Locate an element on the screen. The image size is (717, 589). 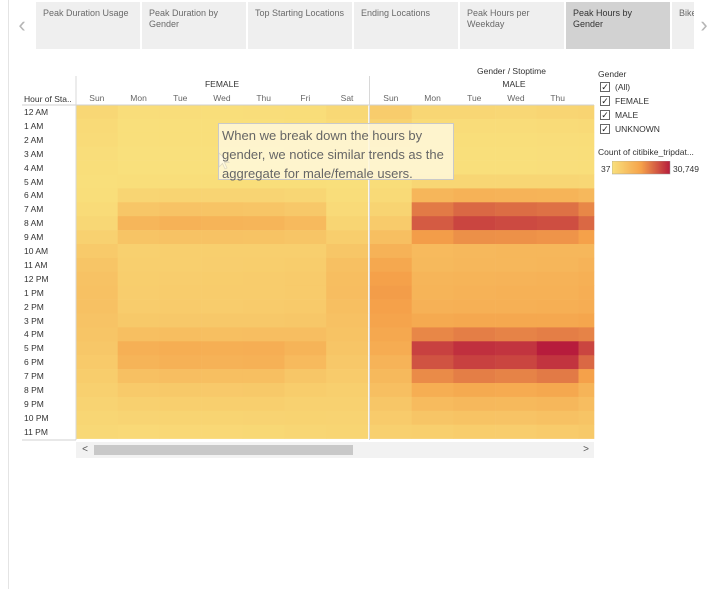
scroll-left-icon: < is located at coordinates (85, 450).